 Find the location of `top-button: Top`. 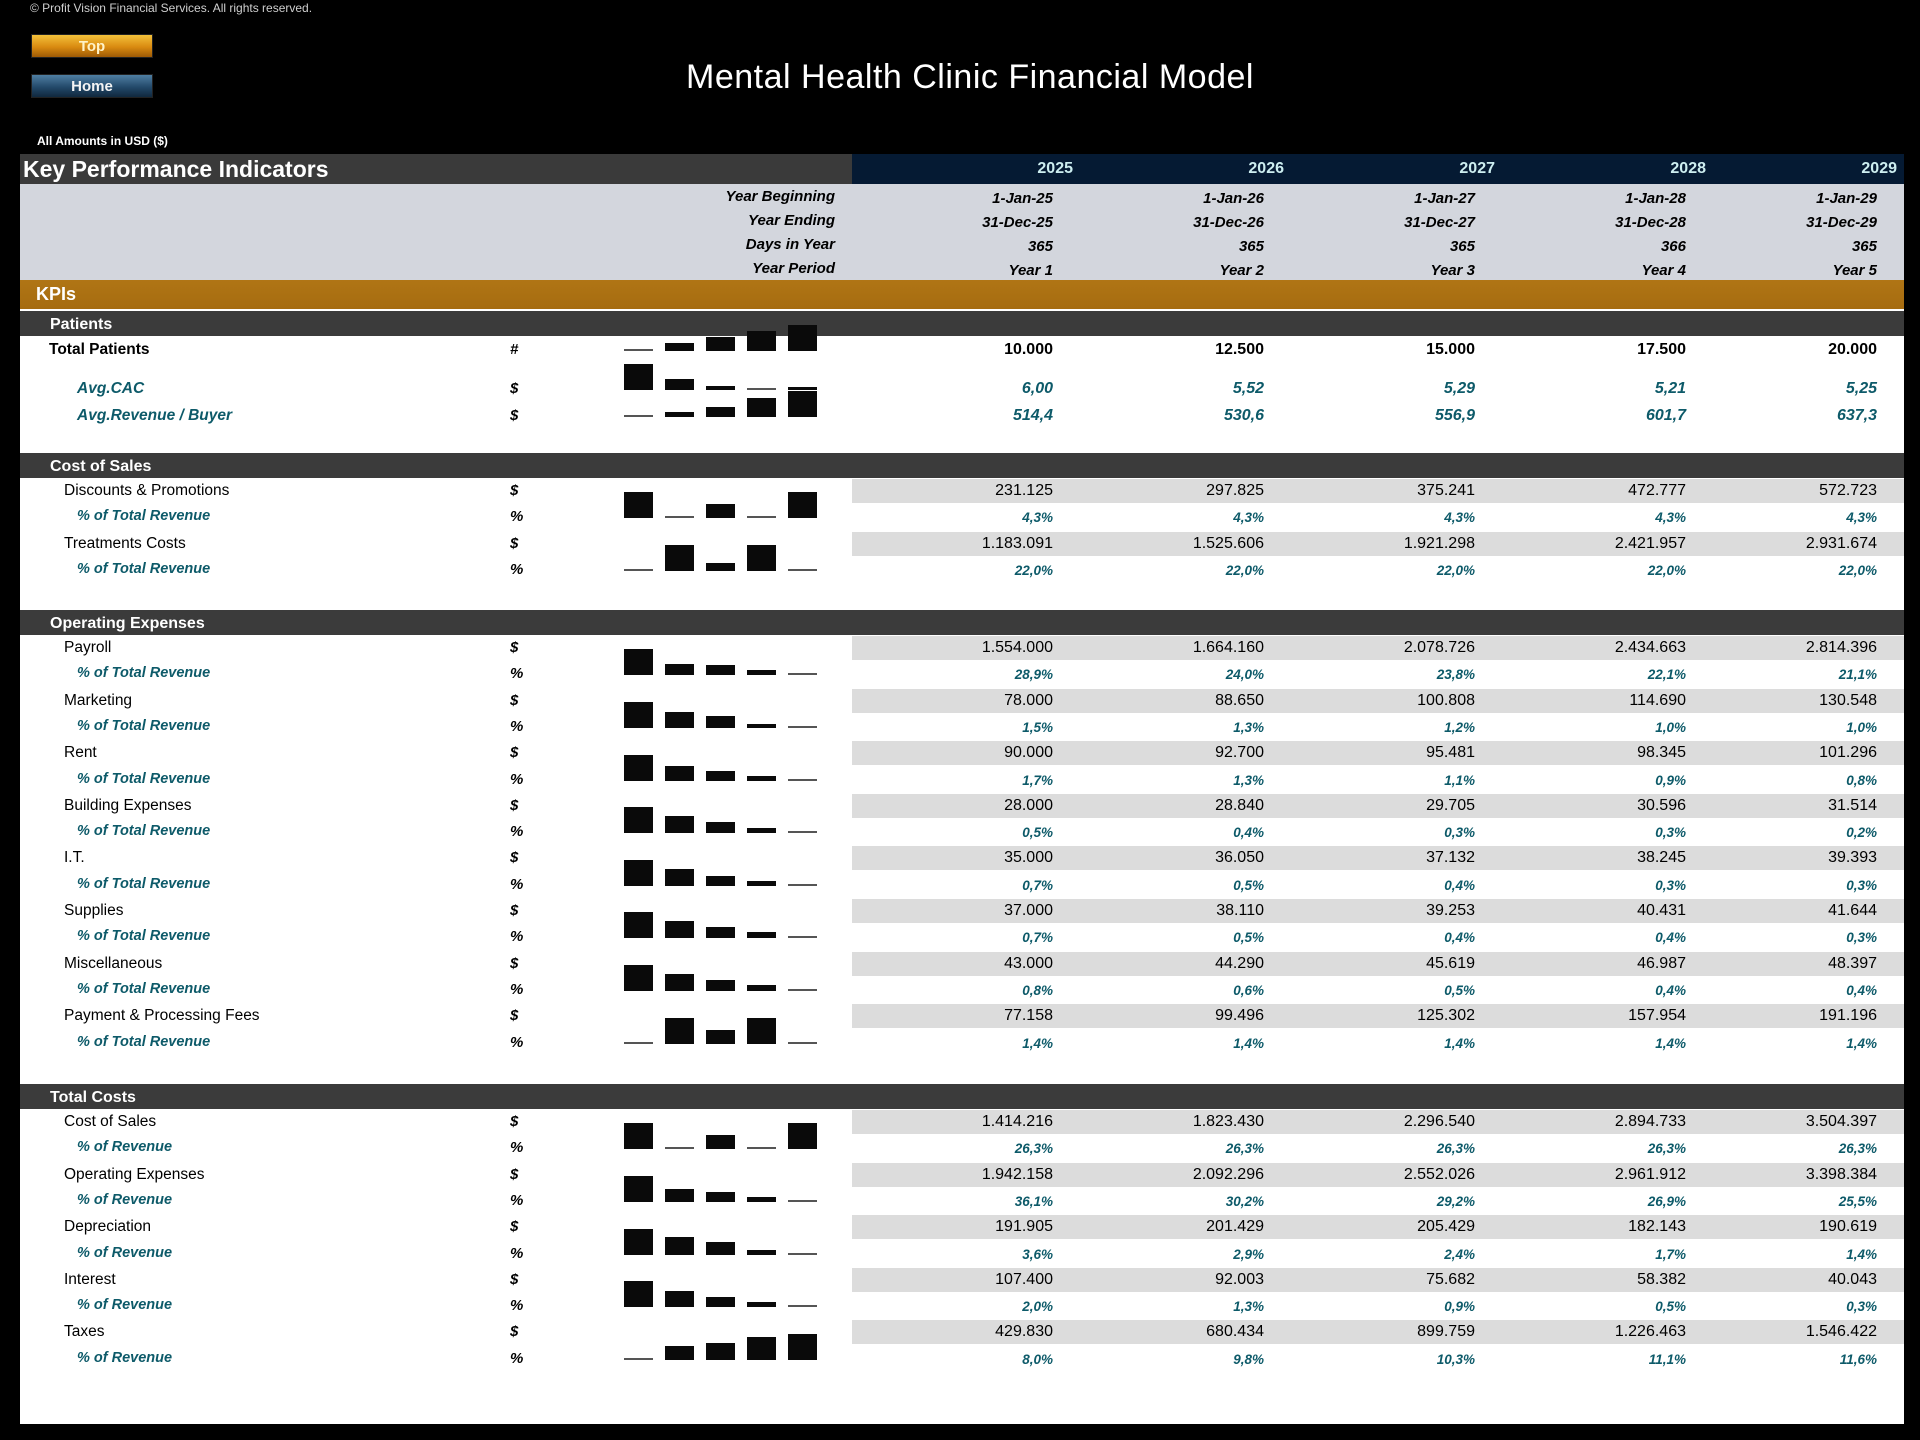

top-button: Top is located at coordinates (92, 46).